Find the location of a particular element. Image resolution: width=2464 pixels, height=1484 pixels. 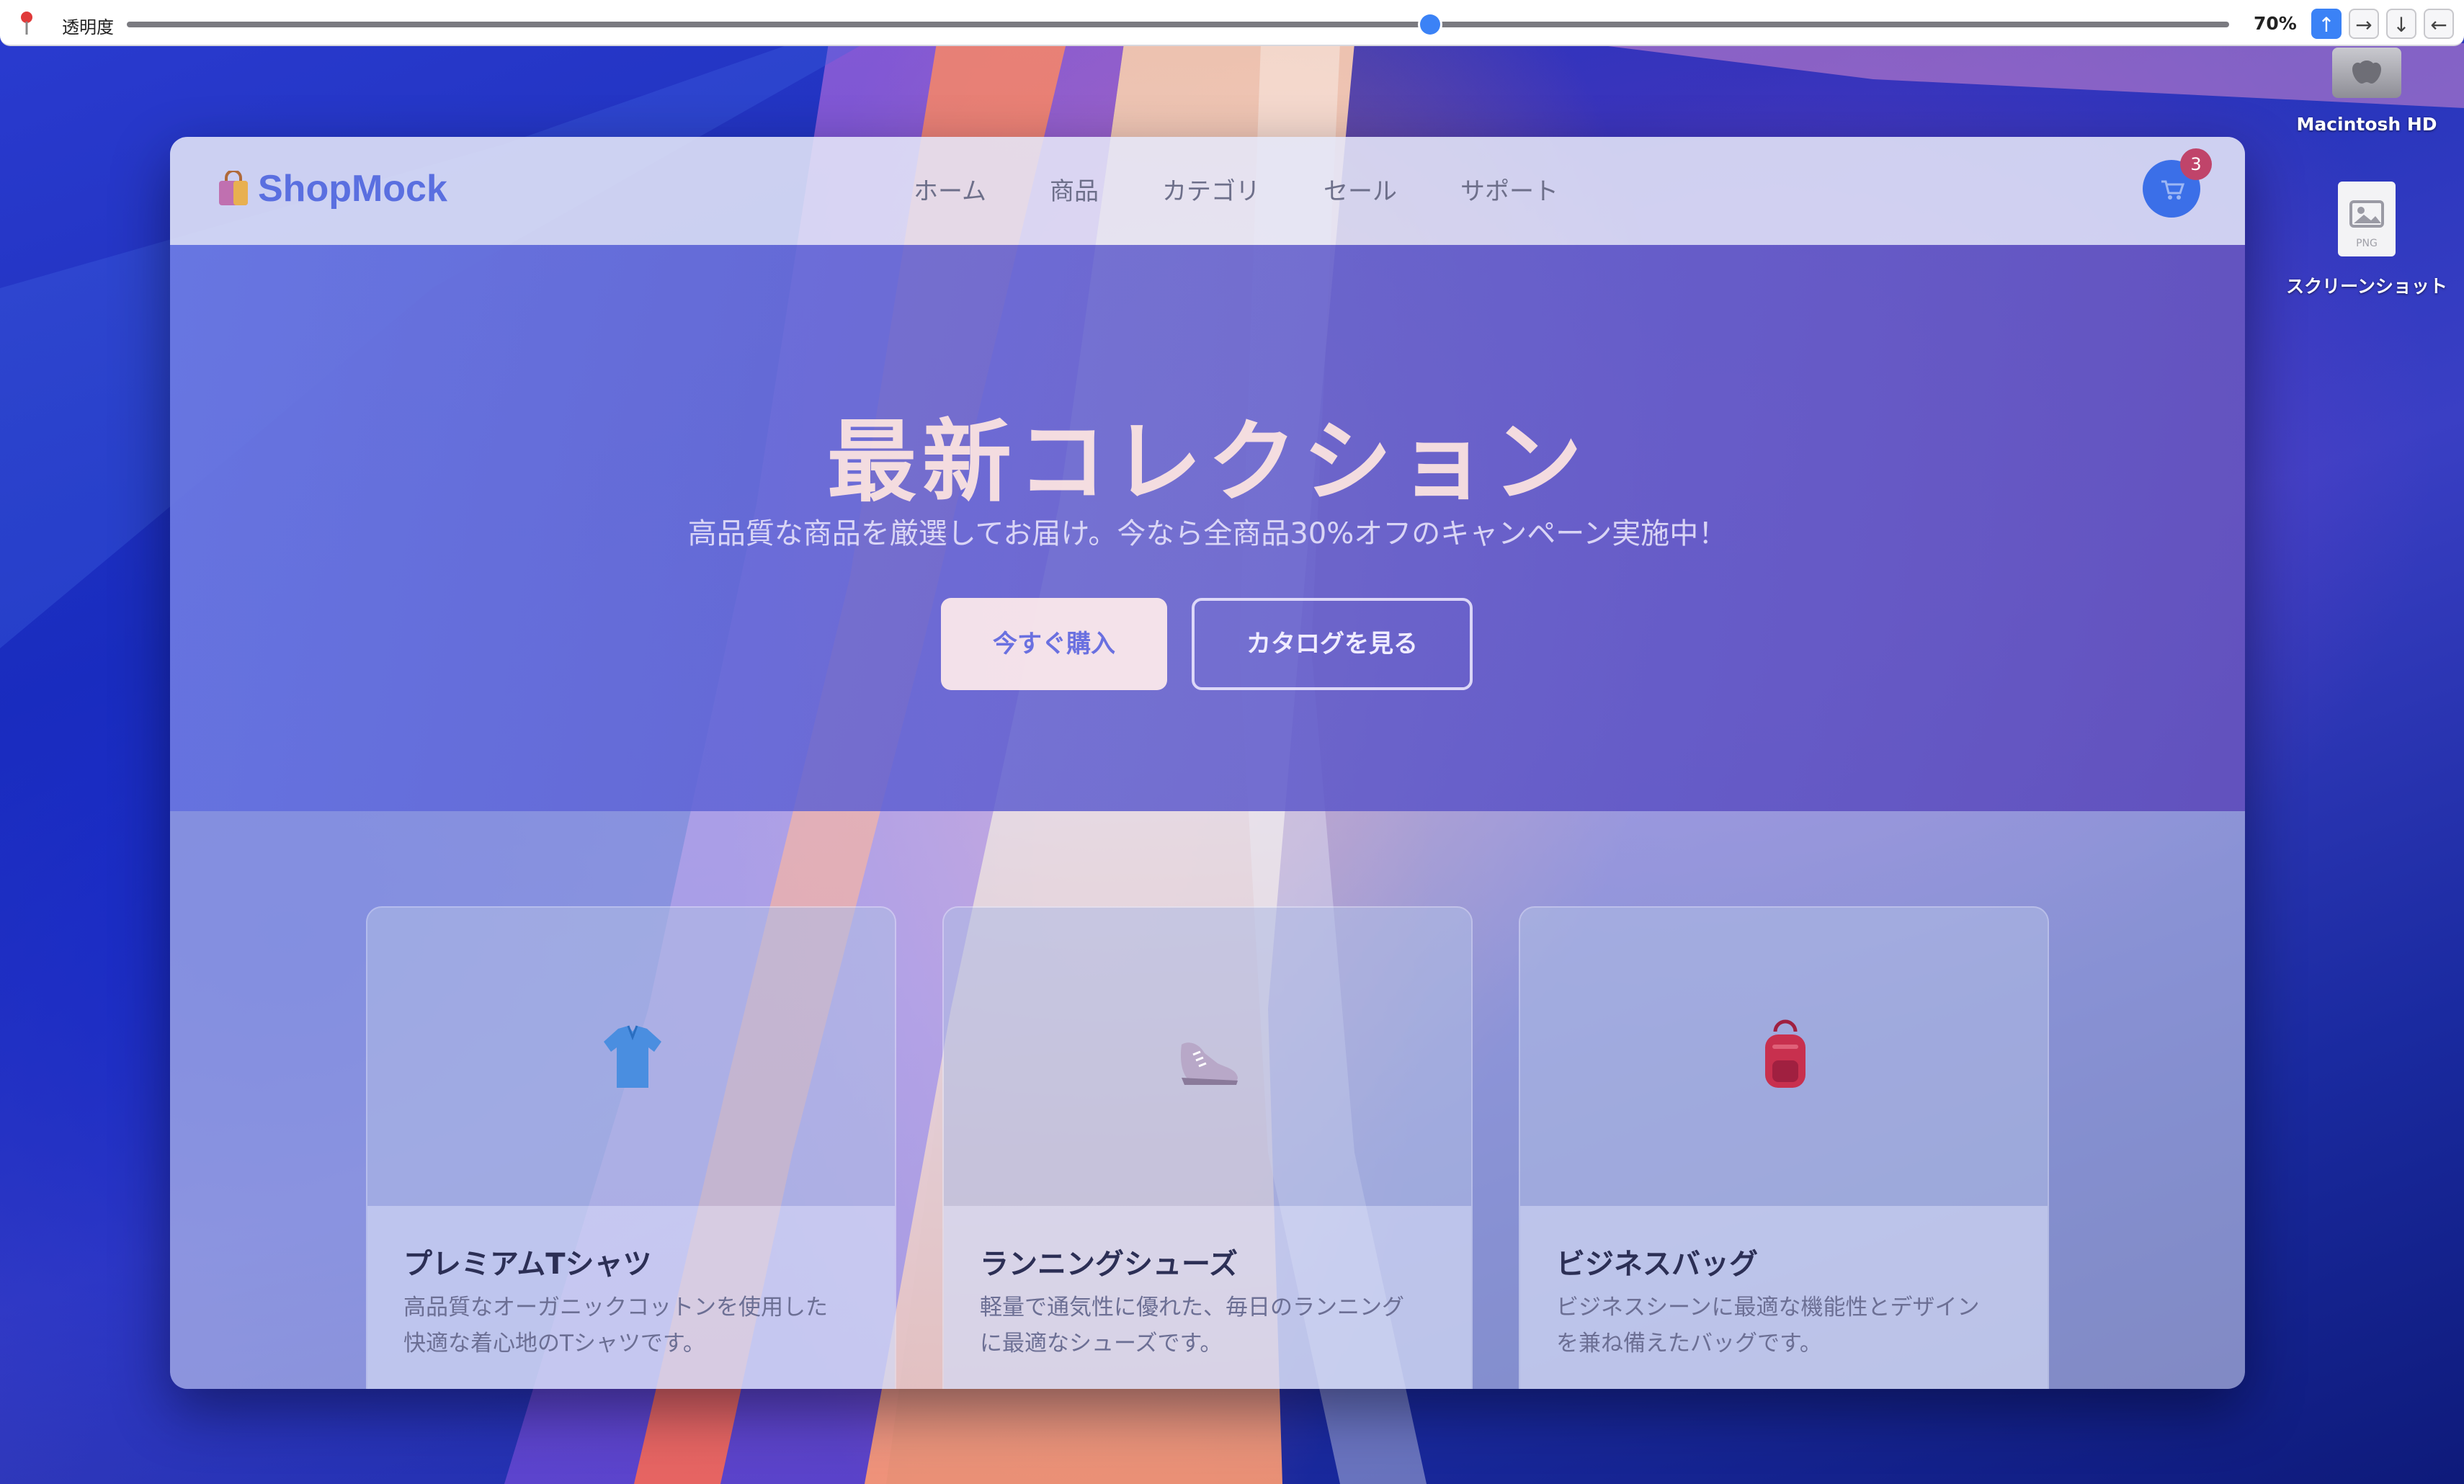

move-right-button: → is located at coordinates (2364, 24).